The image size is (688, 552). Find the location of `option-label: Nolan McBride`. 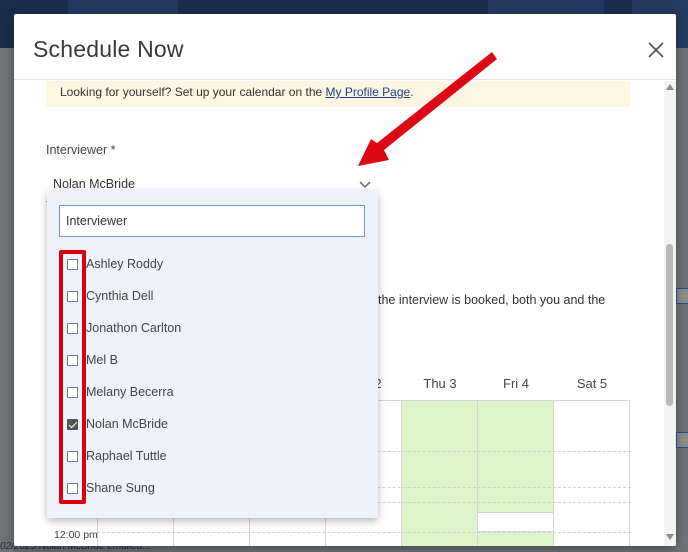

option-label: Nolan McBride is located at coordinates (127, 424).